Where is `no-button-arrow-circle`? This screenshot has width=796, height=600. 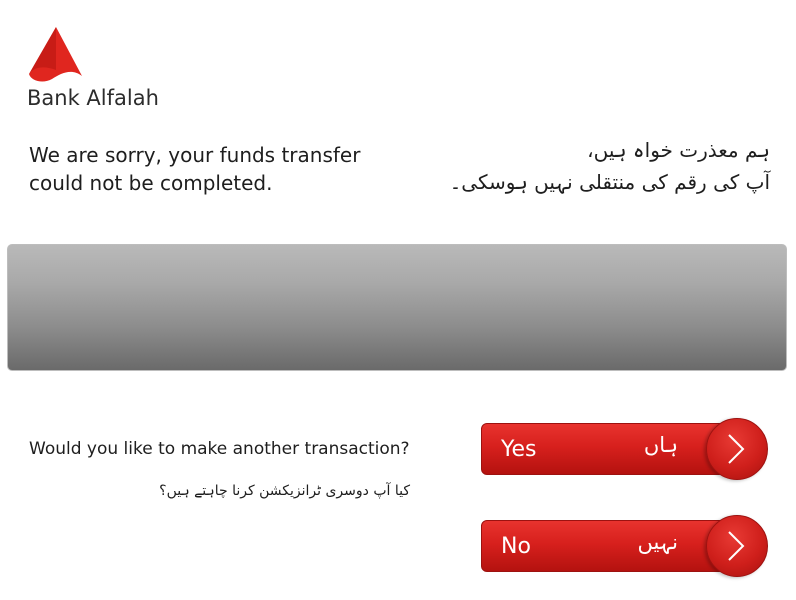
no-button-arrow-circle is located at coordinates (737, 546).